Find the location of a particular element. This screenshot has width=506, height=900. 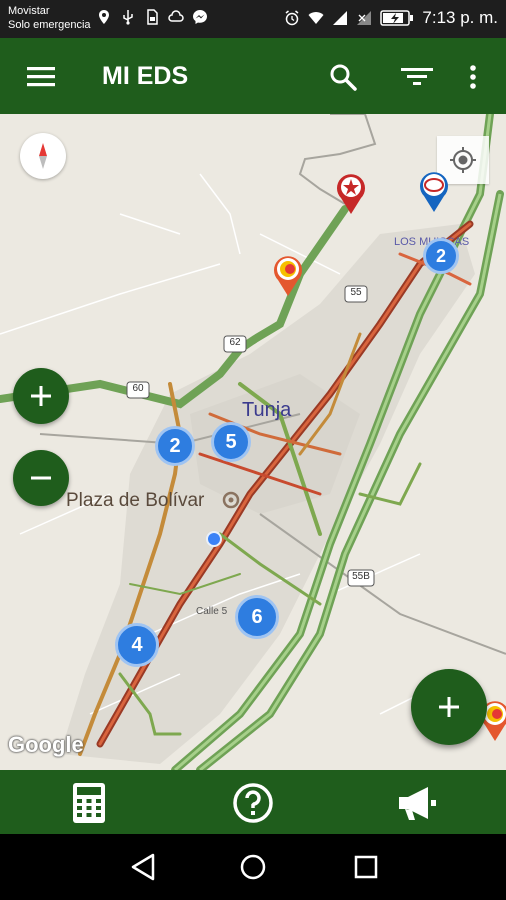

menu-icon is located at coordinates (41, 77).